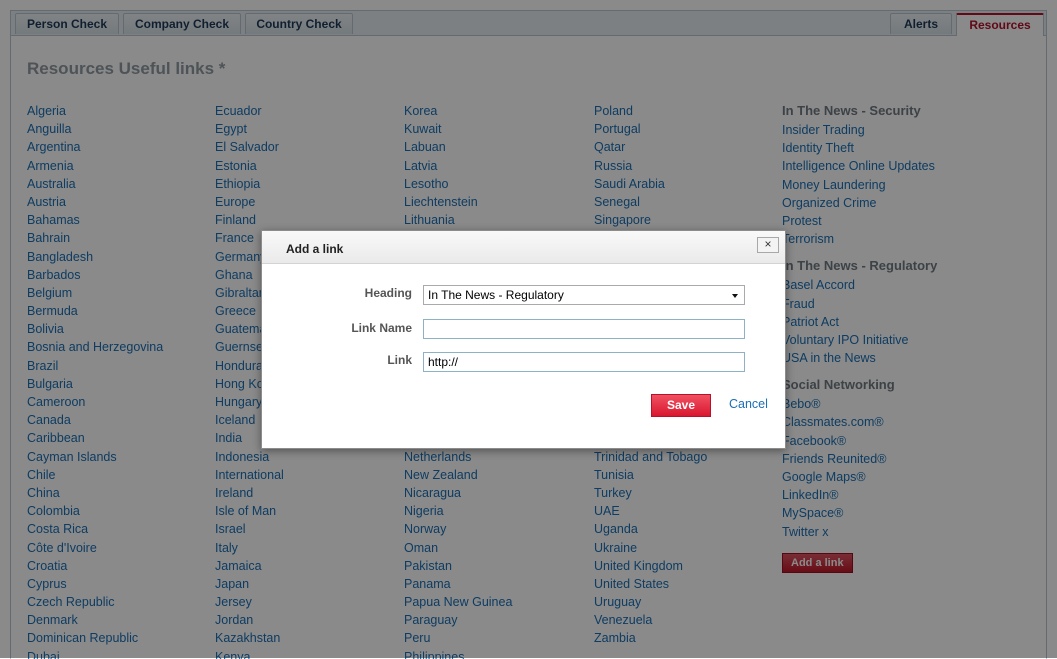  I want to click on link-label: Link, so click(399, 360).